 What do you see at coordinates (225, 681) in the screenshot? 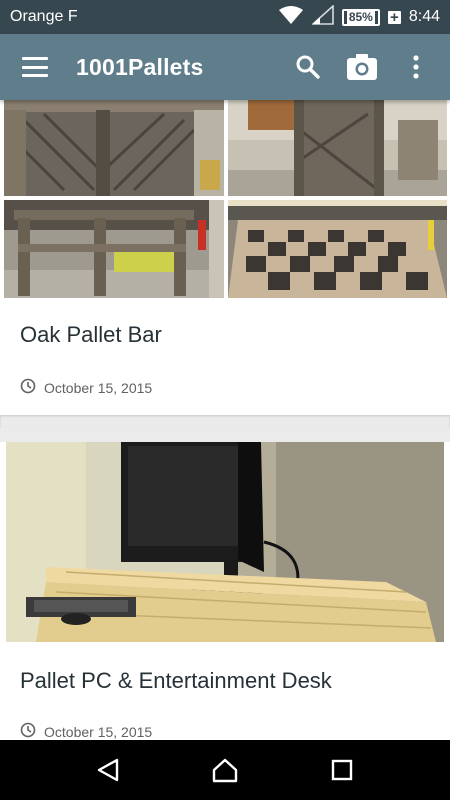
I see `post-title: Pallet PC & Entertainment Desk` at bounding box center [225, 681].